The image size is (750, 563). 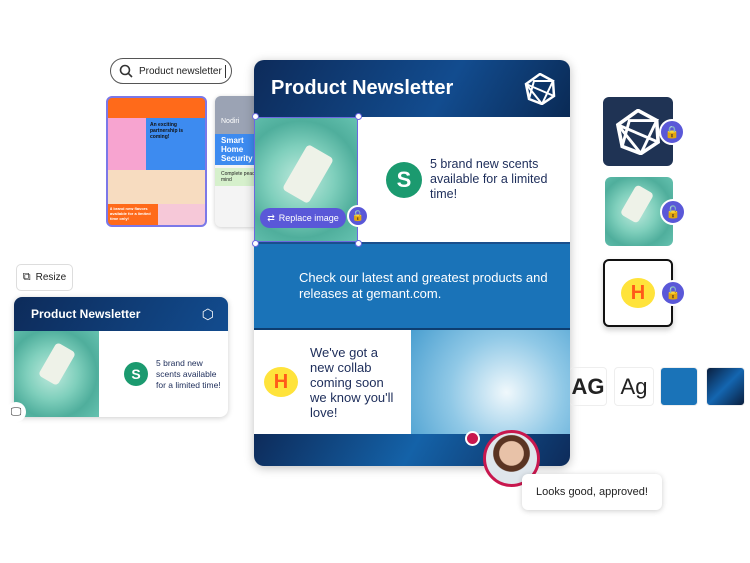 I want to click on replace-image-button: ⇄ Replace image, so click(x=303, y=218).